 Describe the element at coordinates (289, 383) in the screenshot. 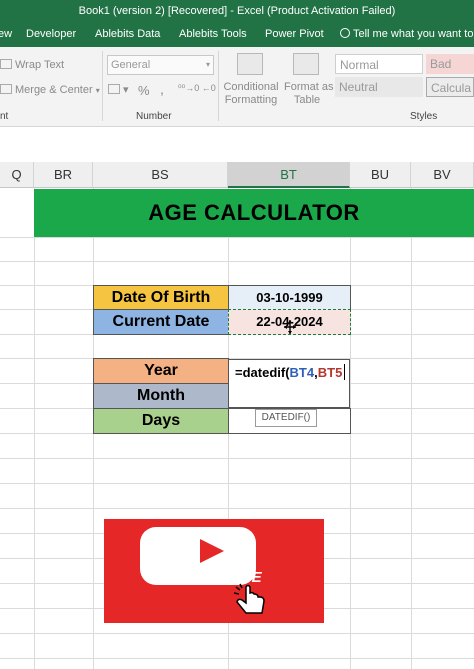

I see `formula-edit-cell: =datedif(BT4,BT5` at that location.